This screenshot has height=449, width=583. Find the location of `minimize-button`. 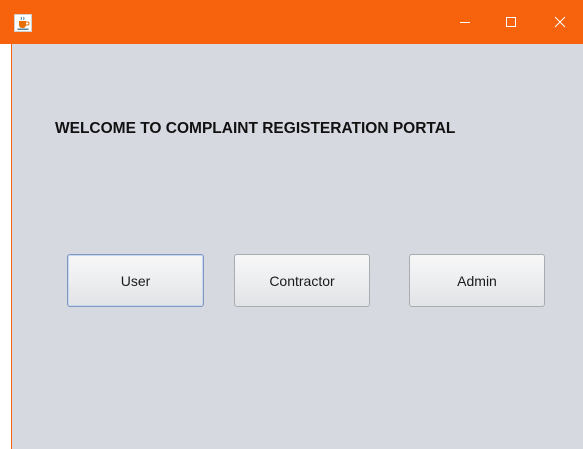

minimize-button is located at coordinates (465, 22).